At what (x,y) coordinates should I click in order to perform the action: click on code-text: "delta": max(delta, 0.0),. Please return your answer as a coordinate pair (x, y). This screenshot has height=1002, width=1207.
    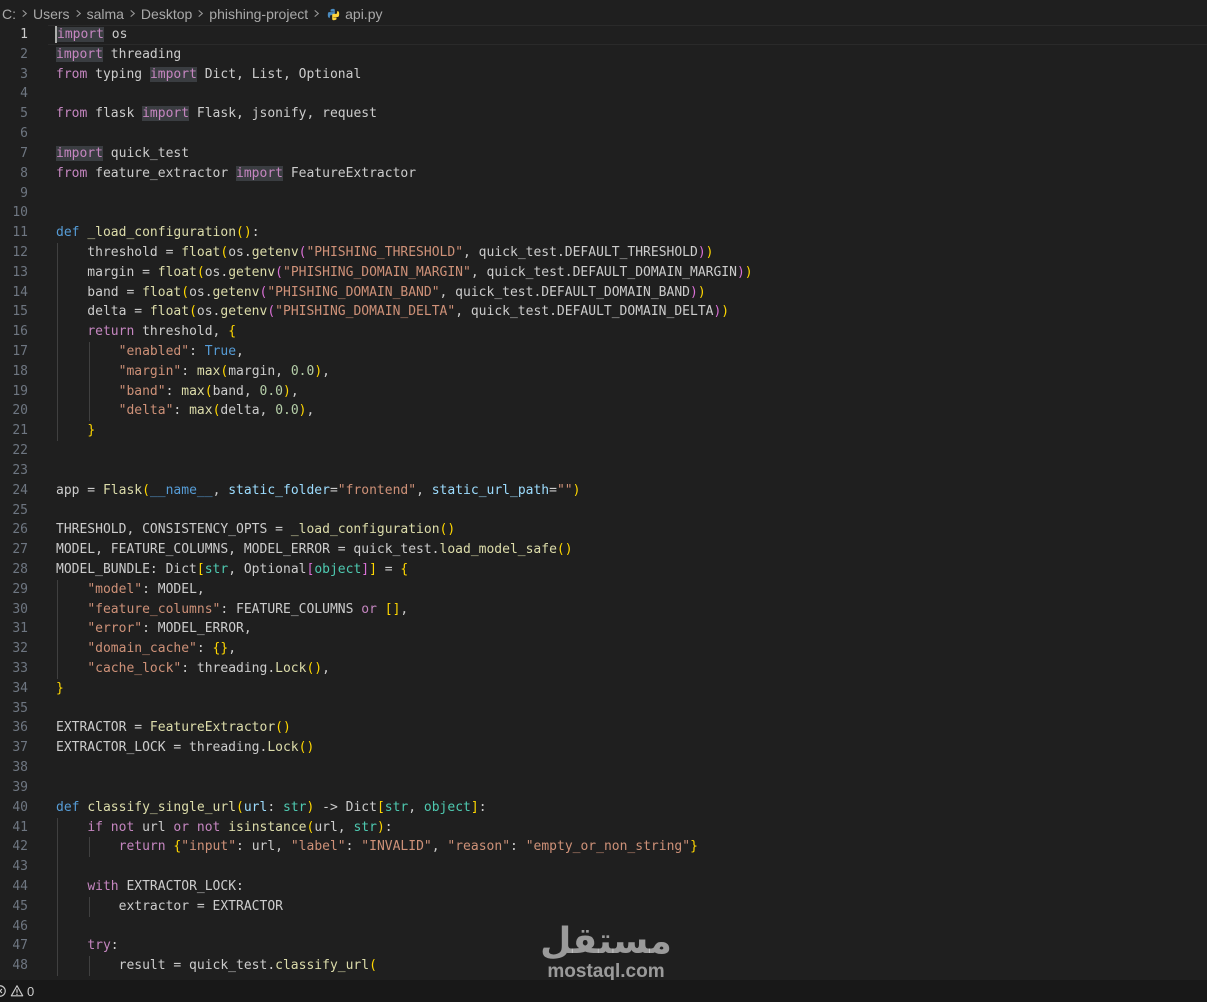
    Looking at the image, I should click on (216, 411).